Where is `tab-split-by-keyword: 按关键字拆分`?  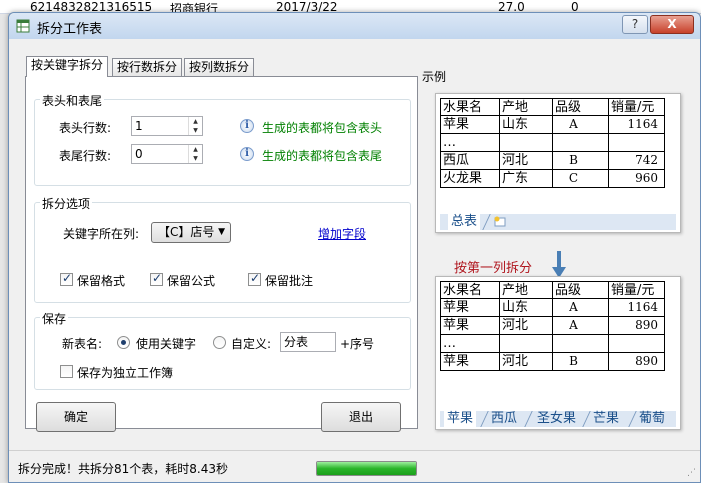 tab-split-by-keyword: 按关键字拆分 is located at coordinates (67, 66).